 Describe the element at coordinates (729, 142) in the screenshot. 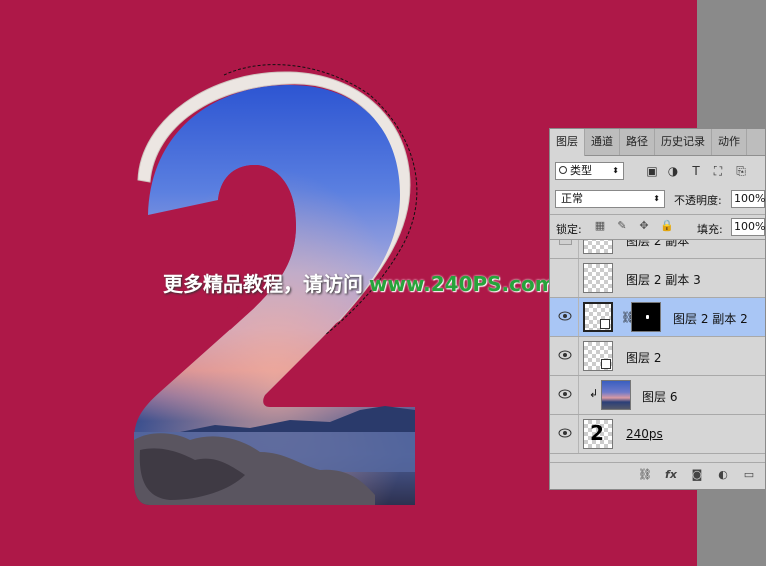

I see `tab-actions: 动作` at that location.